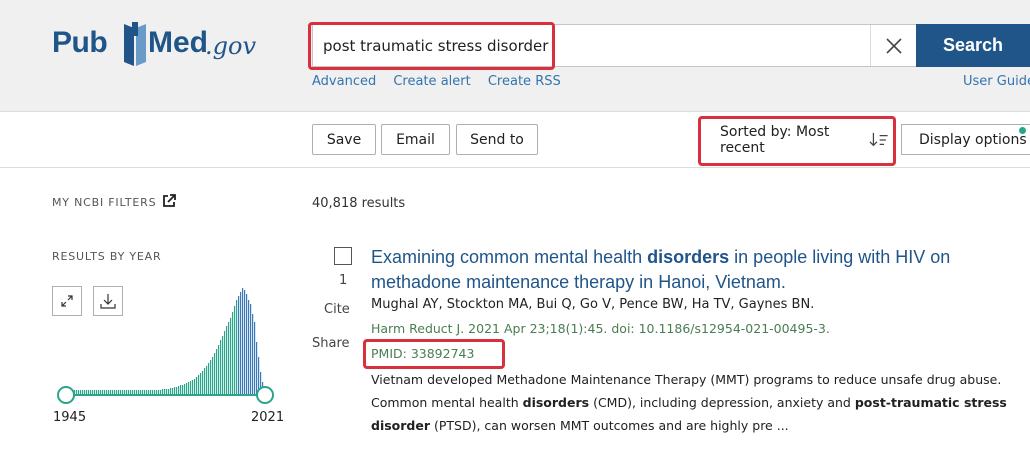  What do you see at coordinates (168, 341) in the screenshot?
I see `chart-bars` at bounding box center [168, 341].